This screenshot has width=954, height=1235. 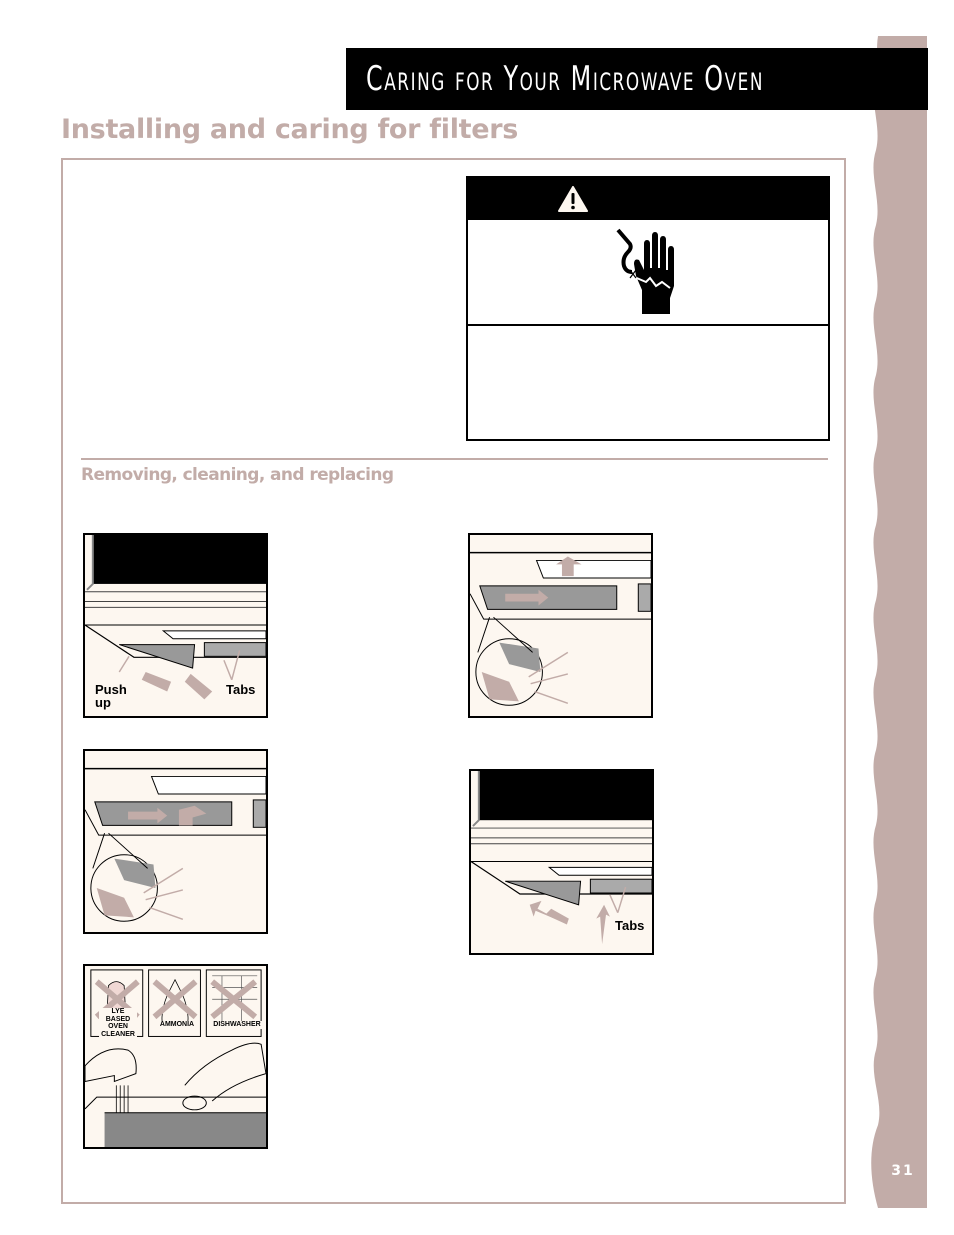 I want to click on warning-triangle-icon, so click(x=573, y=199).